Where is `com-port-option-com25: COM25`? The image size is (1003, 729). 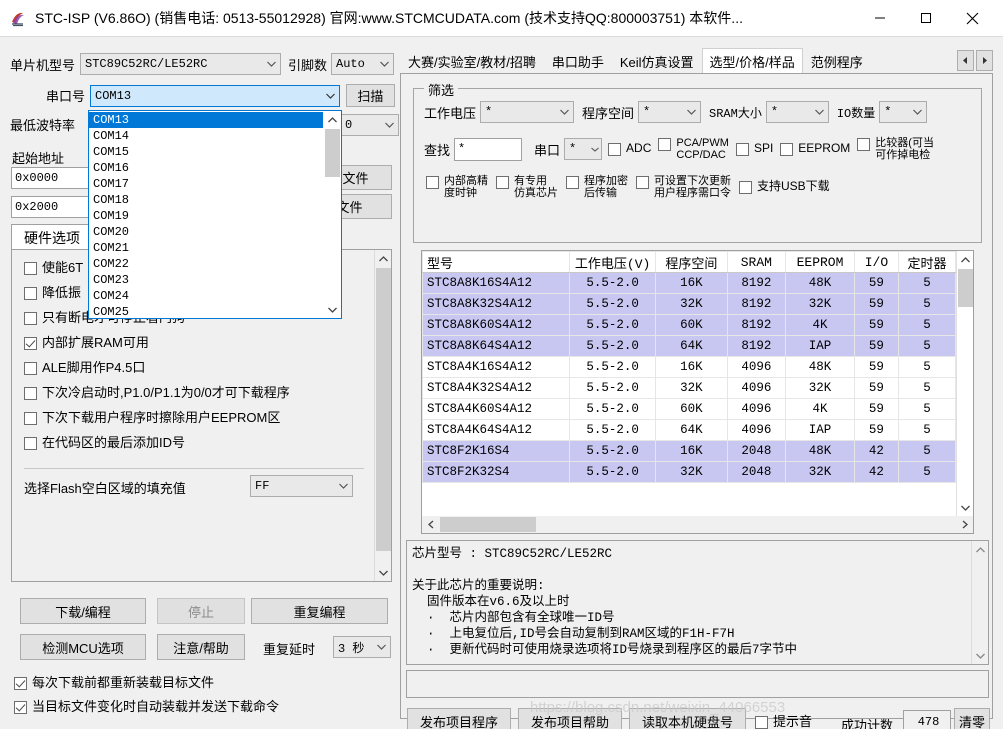
com-port-option-com25: COM25 is located at coordinates (206, 311).